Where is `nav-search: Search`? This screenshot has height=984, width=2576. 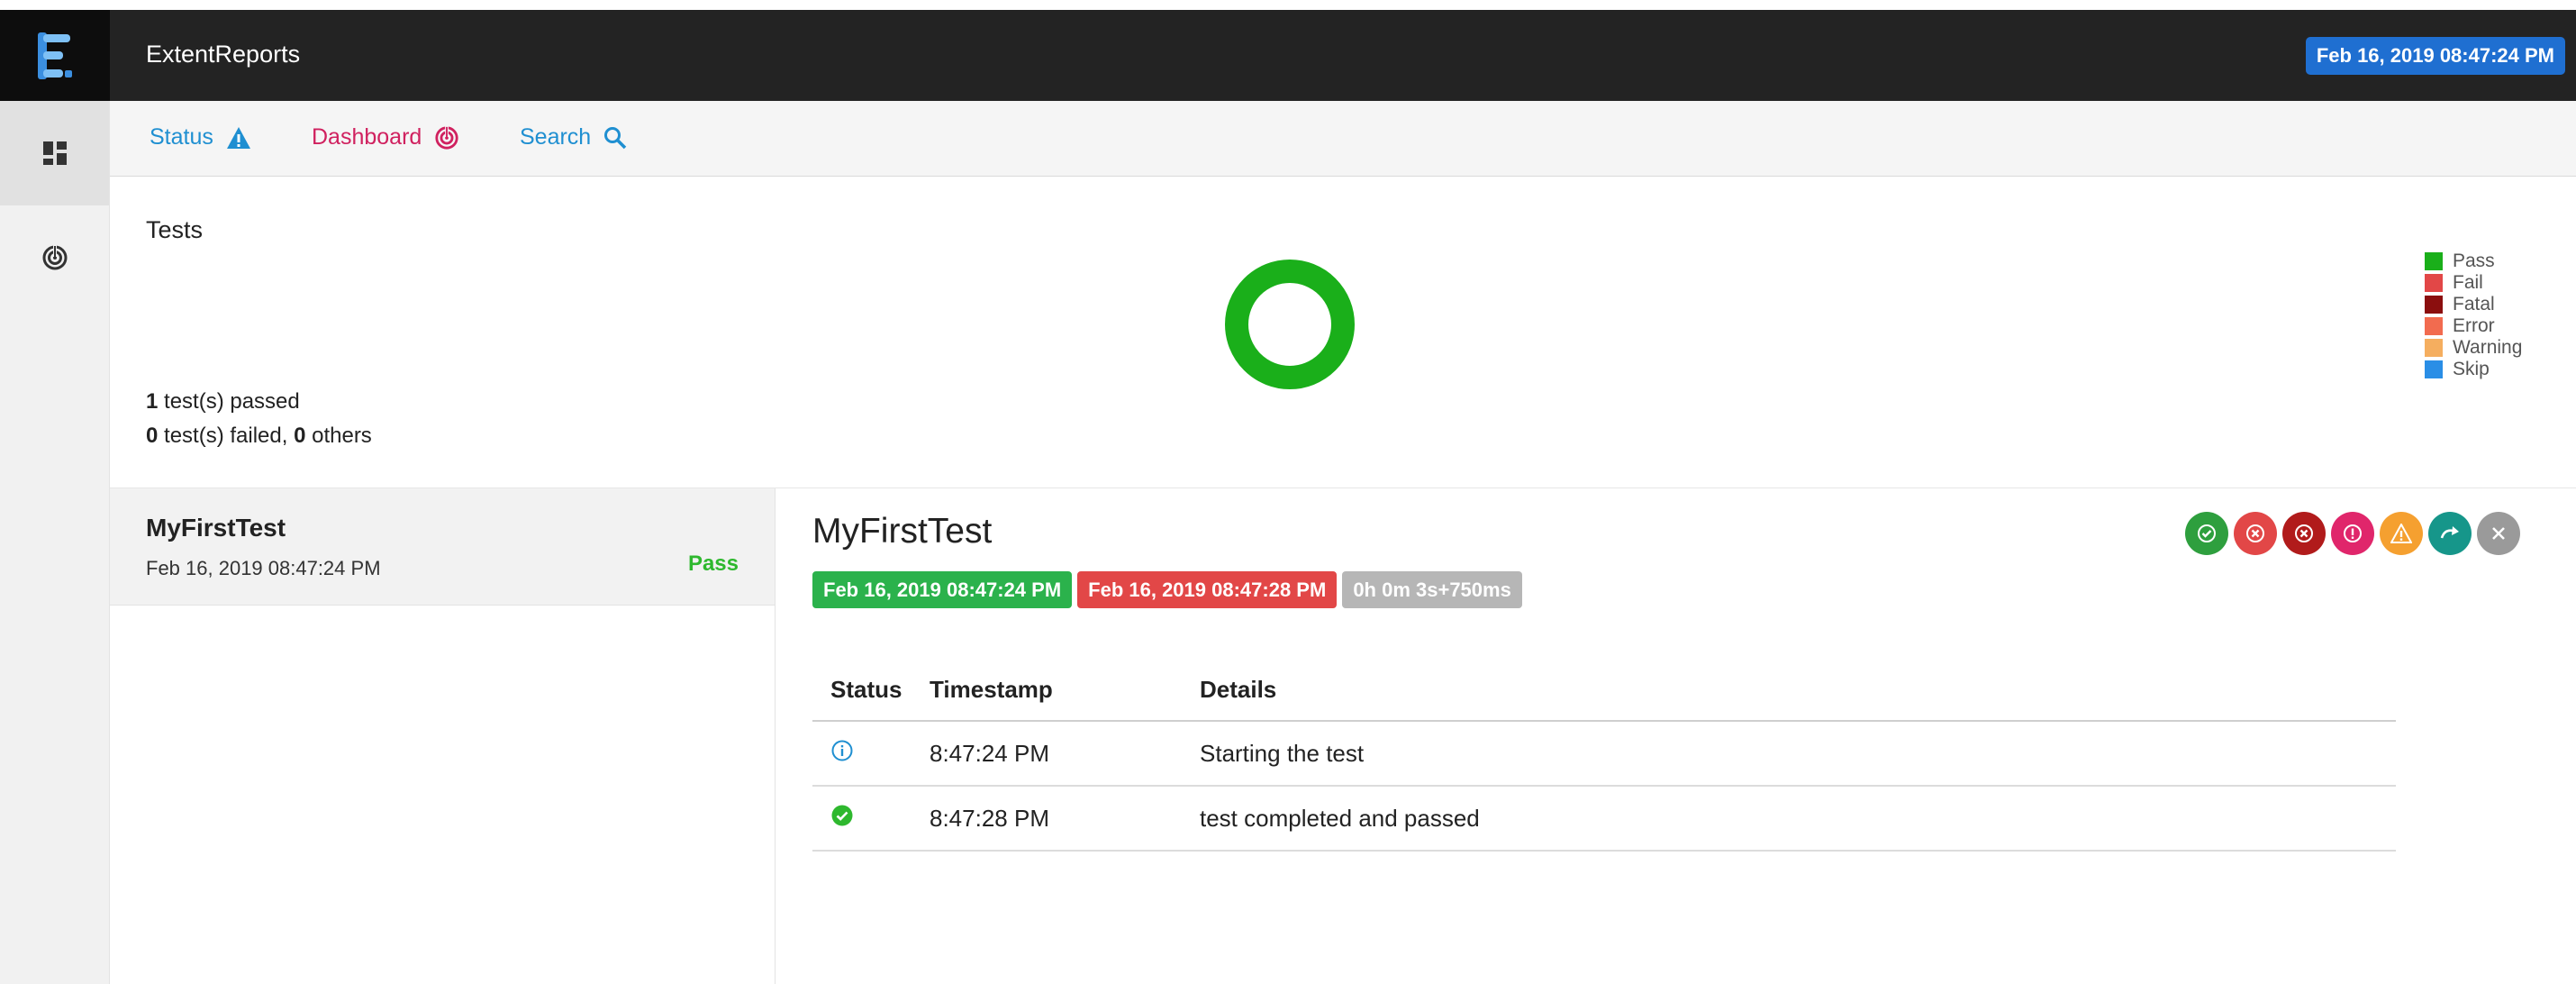 nav-search: Search is located at coordinates (573, 137).